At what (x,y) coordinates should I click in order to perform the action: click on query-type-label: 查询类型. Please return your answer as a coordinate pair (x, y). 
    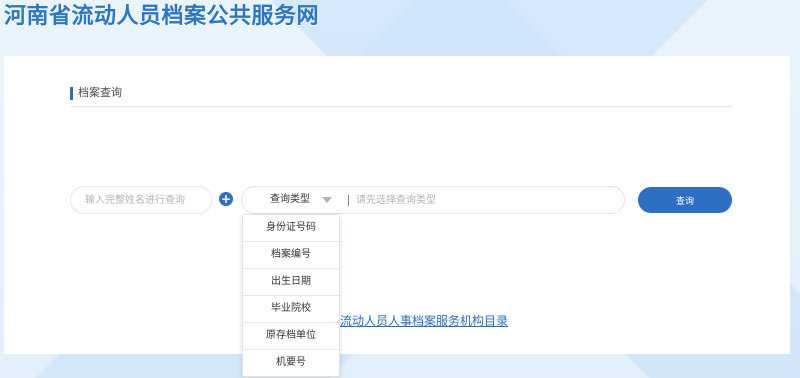
    Looking at the image, I should click on (290, 199).